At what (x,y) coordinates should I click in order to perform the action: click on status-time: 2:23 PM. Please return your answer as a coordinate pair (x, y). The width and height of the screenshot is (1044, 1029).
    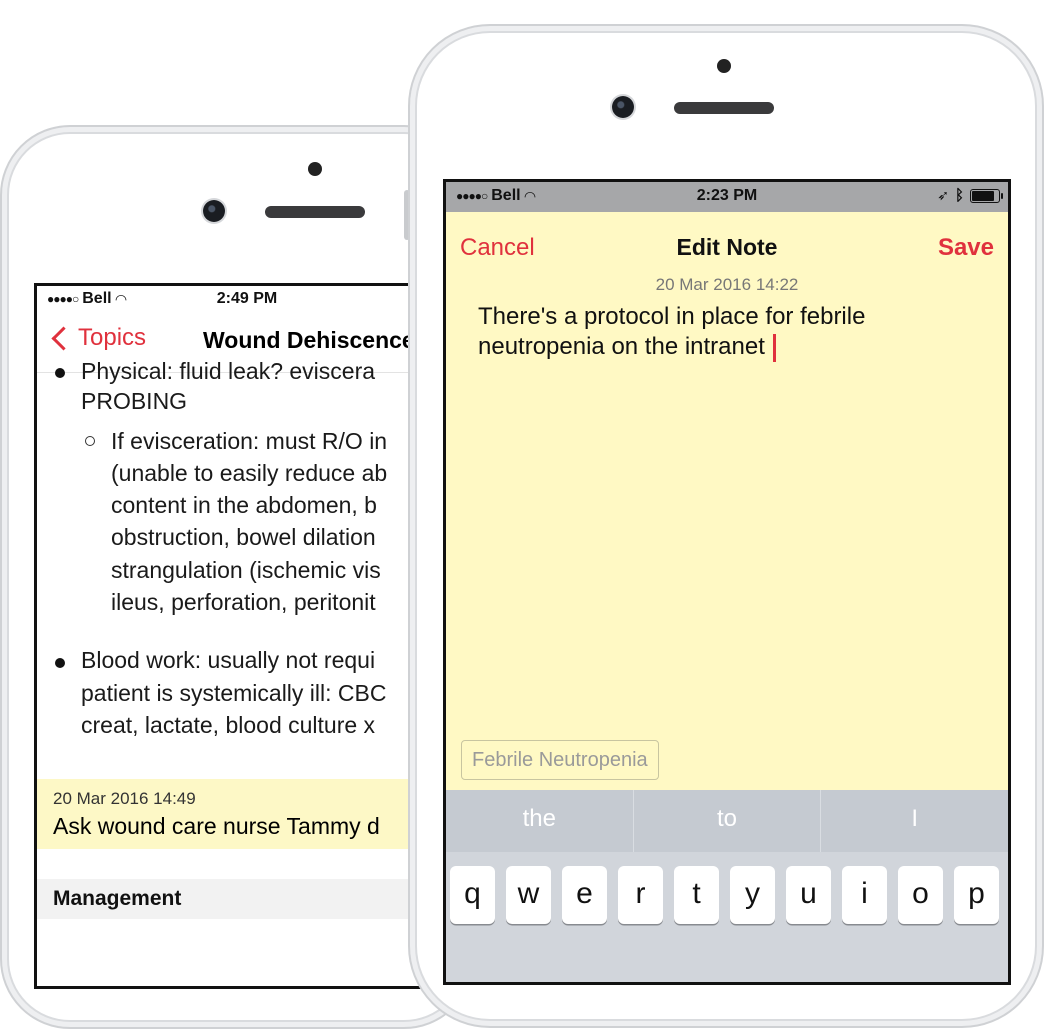
    Looking at the image, I should click on (727, 195).